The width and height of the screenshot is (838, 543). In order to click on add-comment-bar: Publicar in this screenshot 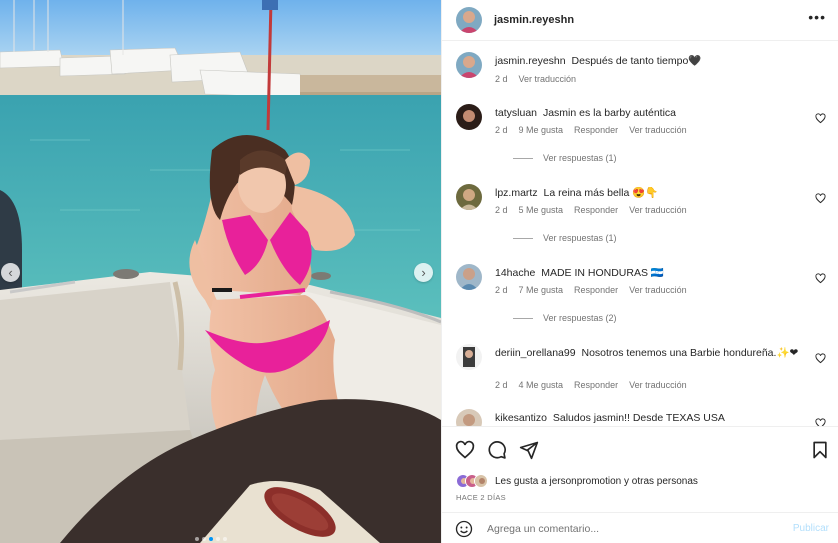, I will do `click(640, 527)`.